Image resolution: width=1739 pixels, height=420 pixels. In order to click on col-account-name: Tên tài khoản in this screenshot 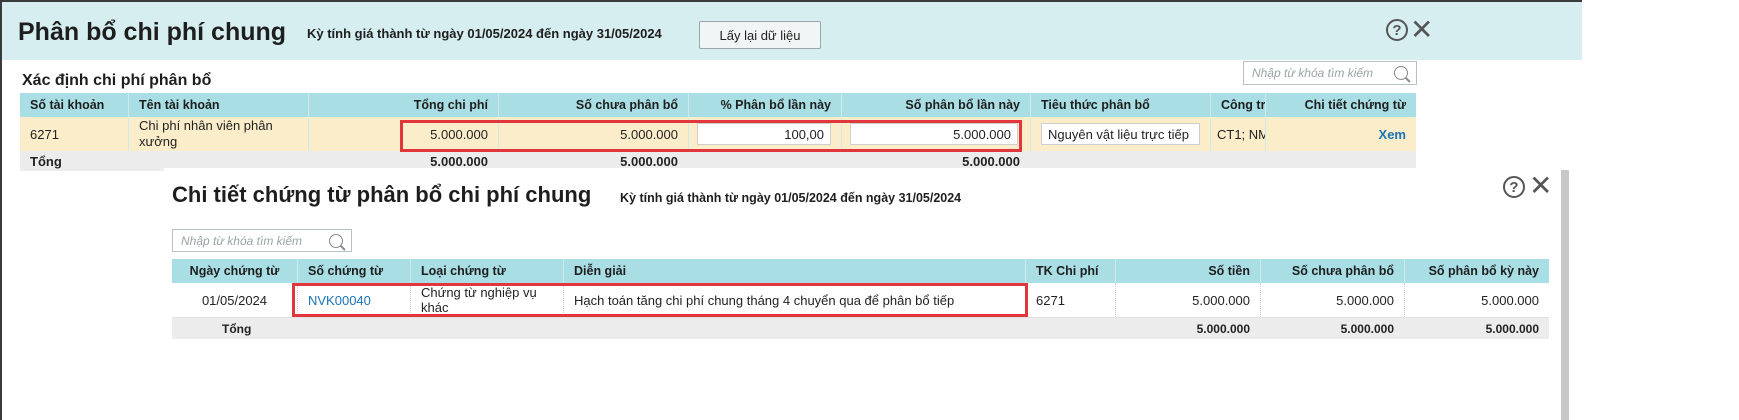, I will do `click(218, 105)`.